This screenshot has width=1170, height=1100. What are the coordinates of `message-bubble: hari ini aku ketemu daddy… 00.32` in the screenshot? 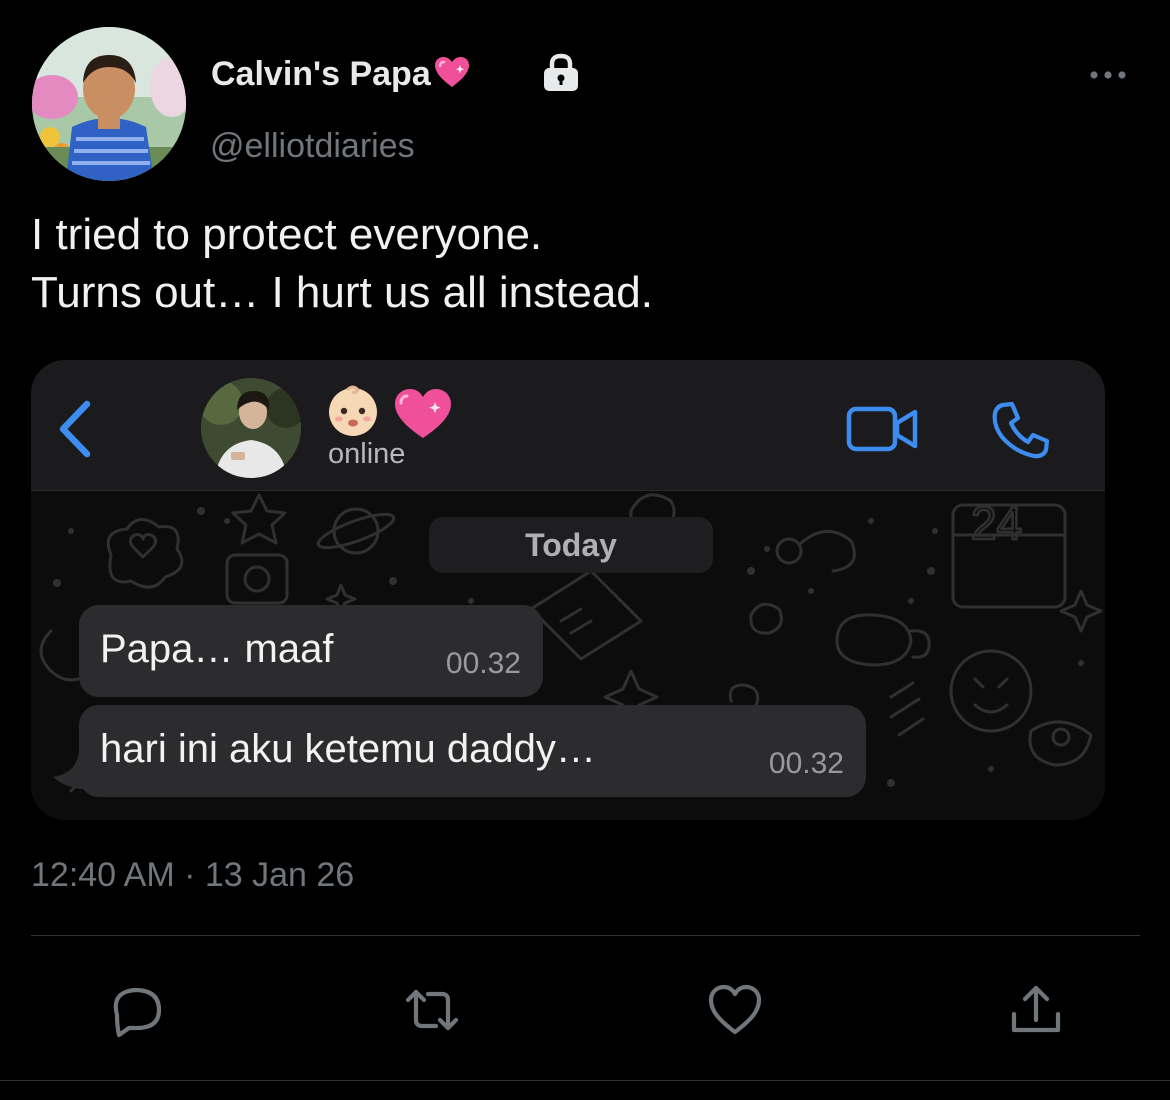 It's located at (472, 751).